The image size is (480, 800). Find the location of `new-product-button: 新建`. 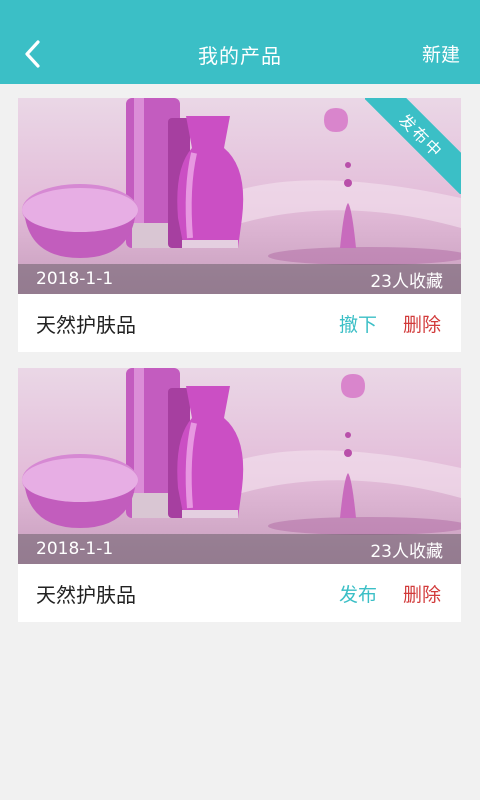

new-product-button: 新建 is located at coordinates (441, 53).